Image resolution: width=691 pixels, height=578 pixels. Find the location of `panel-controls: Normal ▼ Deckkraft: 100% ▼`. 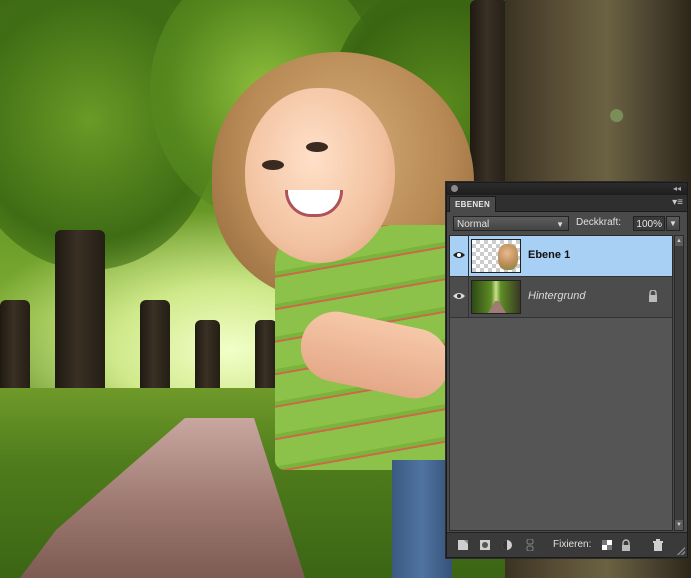

panel-controls: Normal ▼ Deckkraft: 100% ▼ is located at coordinates (567, 223).